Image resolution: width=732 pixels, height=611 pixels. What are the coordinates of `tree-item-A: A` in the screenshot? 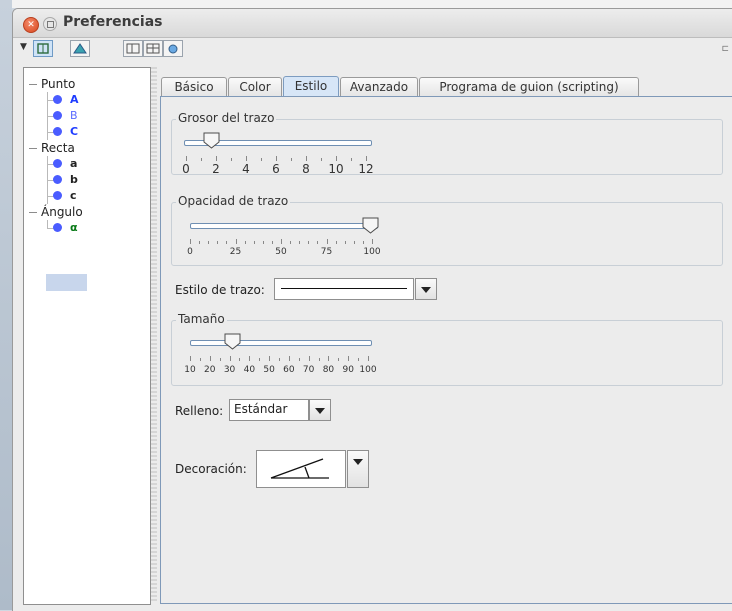 It's located at (74, 100).